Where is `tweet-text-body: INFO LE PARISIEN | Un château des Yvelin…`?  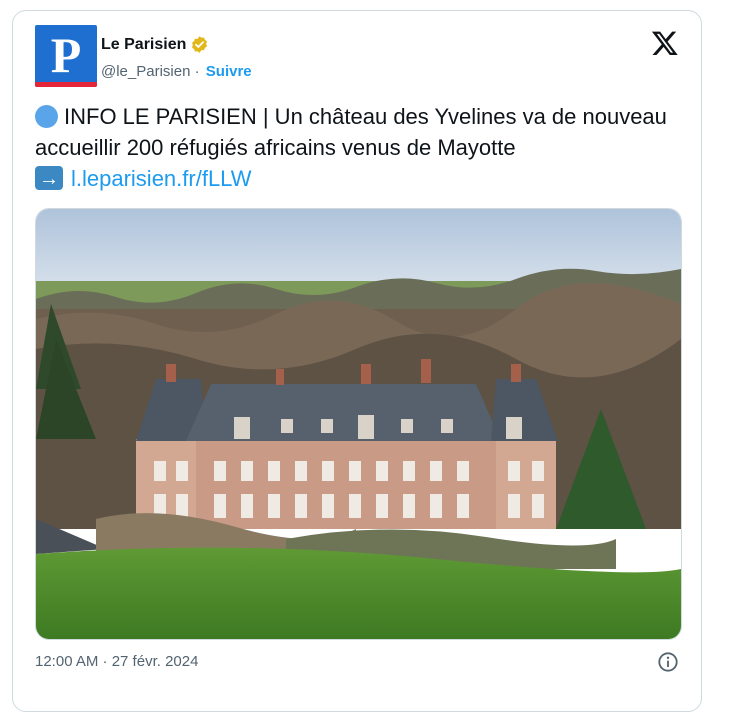 tweet-text-body: INFO LE PARISIEN | Un château des Yvelin… is located at coordinates (351, 132).